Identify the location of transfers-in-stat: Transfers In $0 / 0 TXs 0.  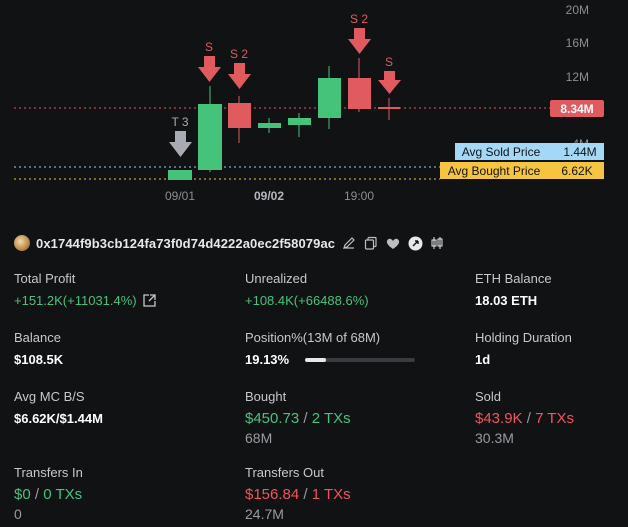
(48, 493).